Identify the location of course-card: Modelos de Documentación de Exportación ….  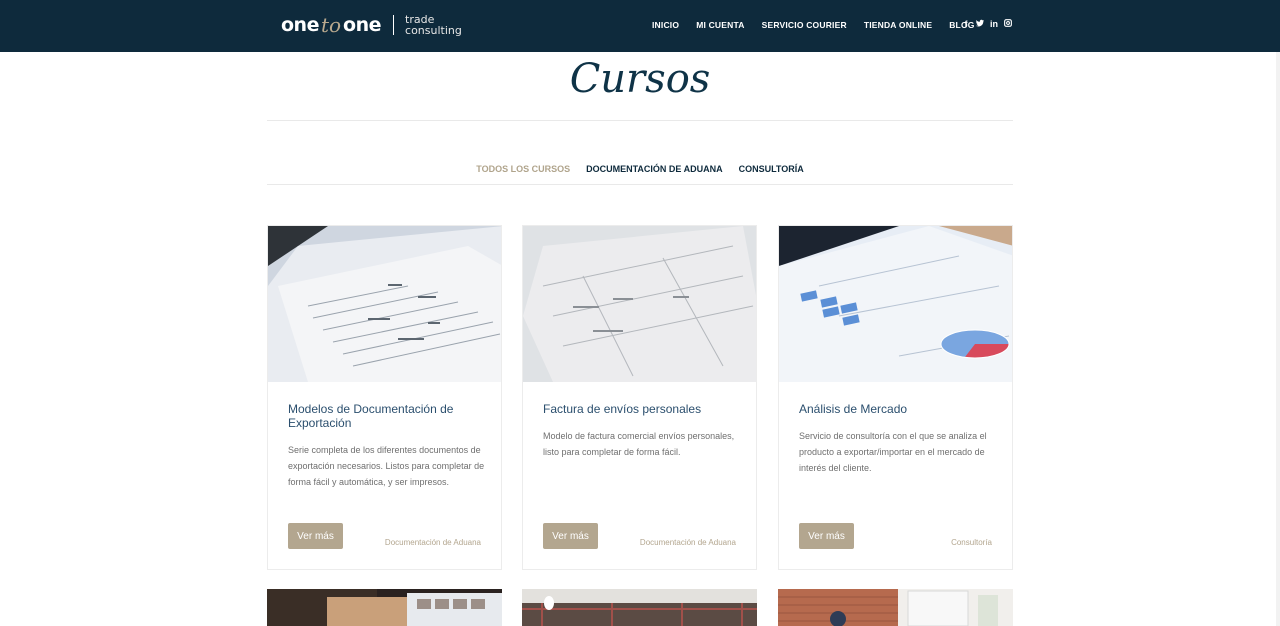
(384, 397).